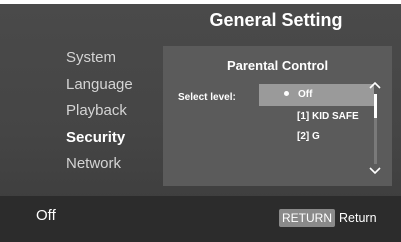  I want to click on return-label: Return, so click(358, 218).